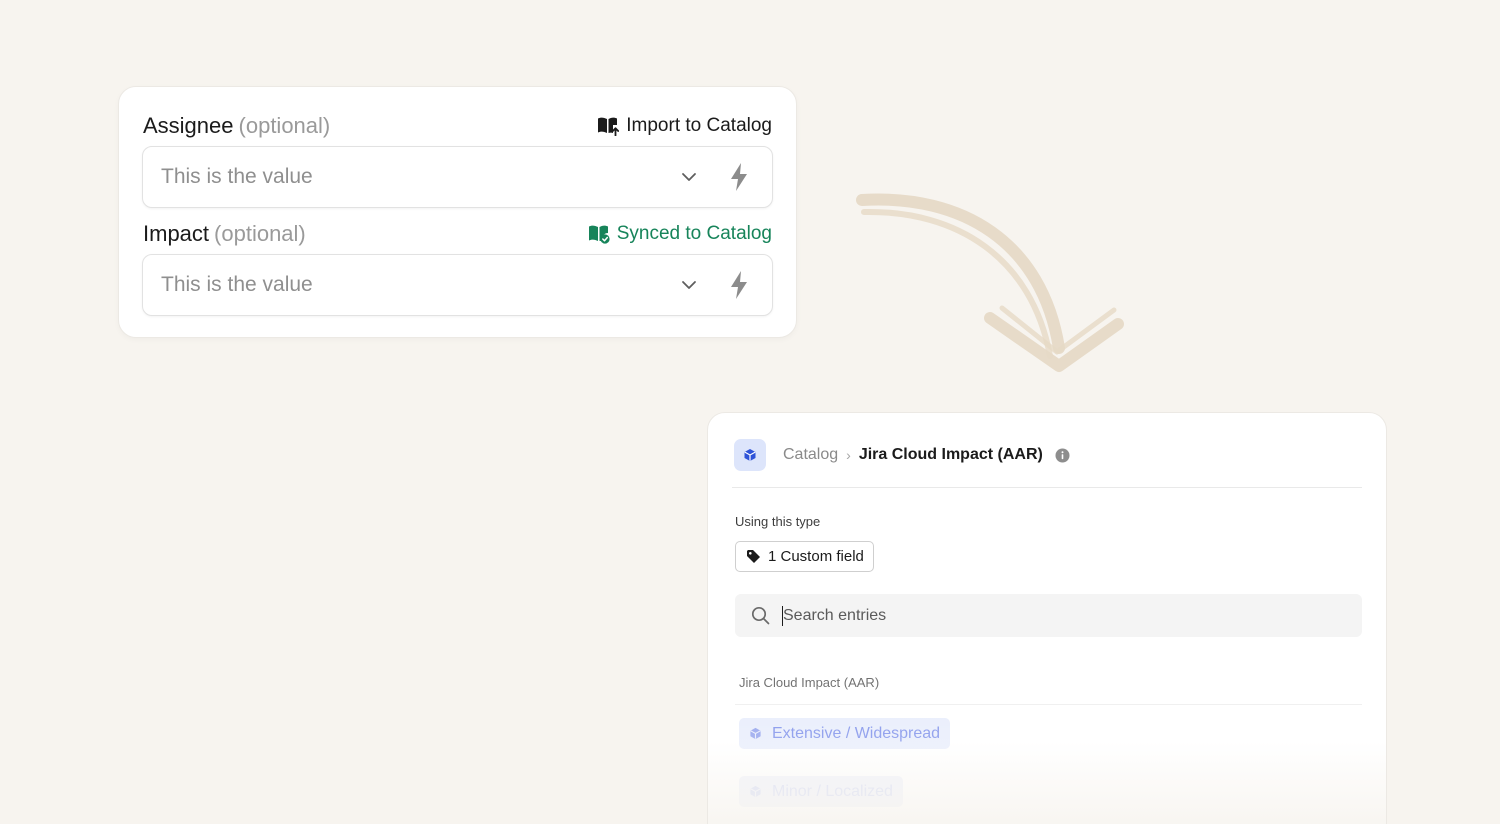 This screenshot has width=1500, height=824. Describe the element at coordinates (237, 284) in the screenshot. I see `impact-value: This is the value` at that location.